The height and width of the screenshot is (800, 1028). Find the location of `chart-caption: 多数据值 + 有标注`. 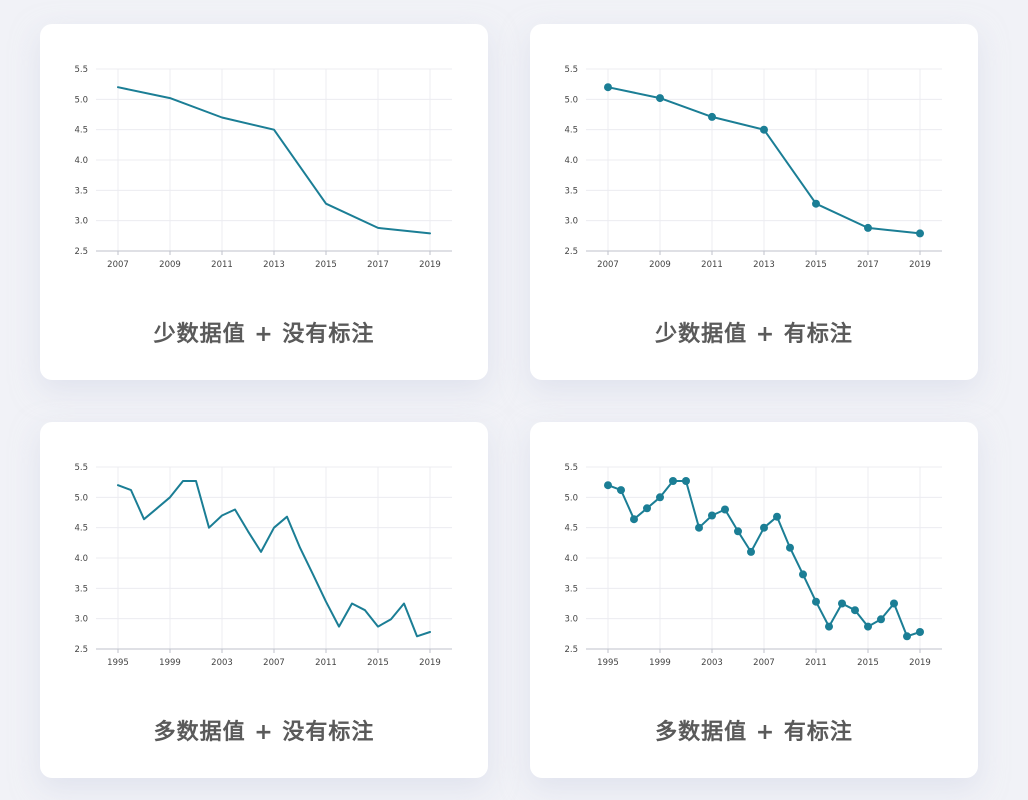

chart-caption: 多数据值 + 有标注 is located at coordinates (754, 732).